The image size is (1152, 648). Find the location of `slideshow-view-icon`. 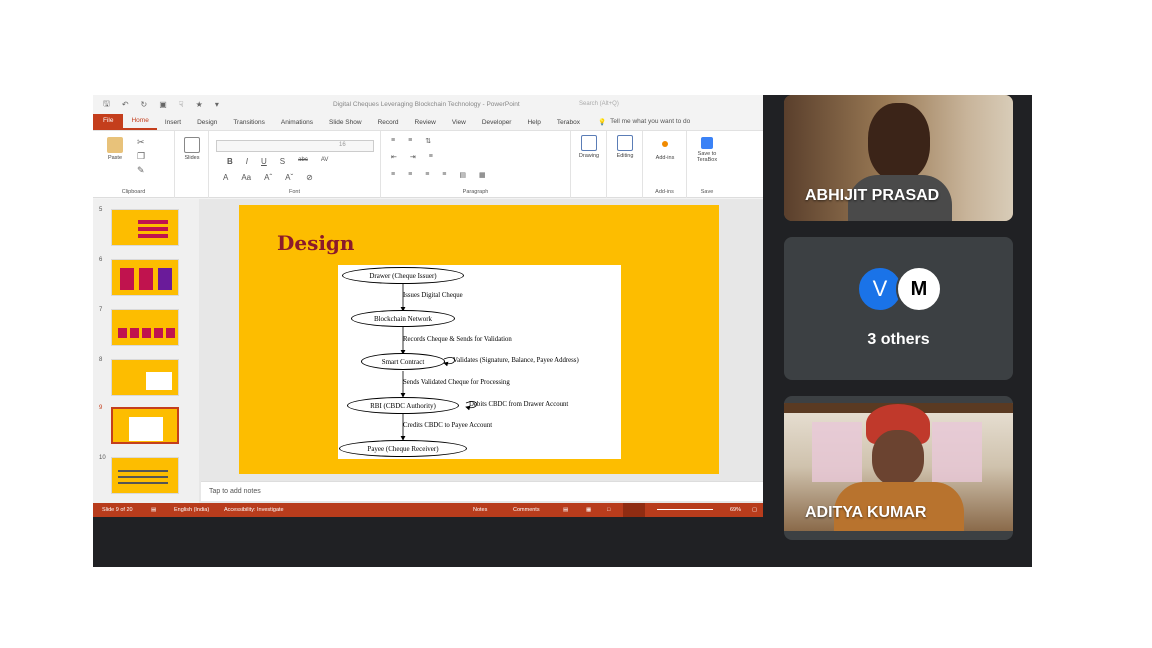

slideshow-view-icon is located at coordinates (634, 510).